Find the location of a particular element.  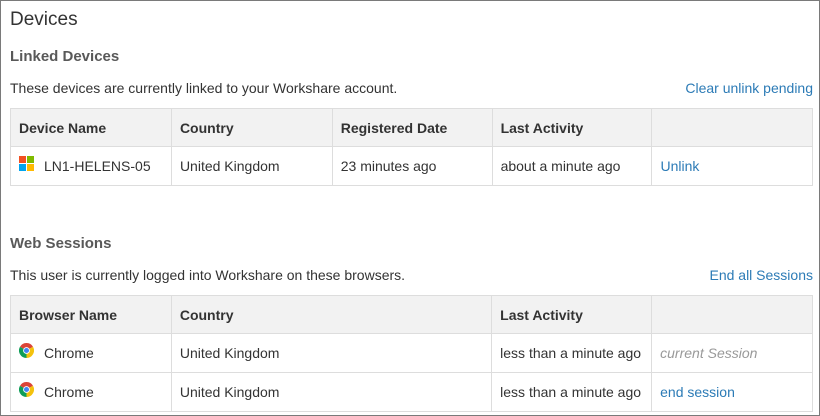

device-name: LN1-HELENS-05 is located at coordinates (97, 166).